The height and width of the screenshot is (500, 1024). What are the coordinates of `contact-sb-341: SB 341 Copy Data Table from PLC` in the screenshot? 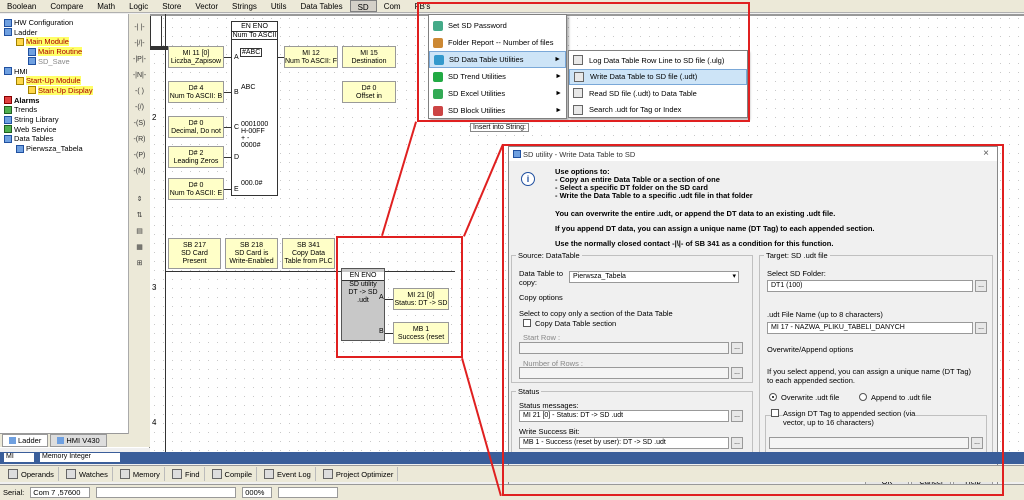 It's located at (308, 253).